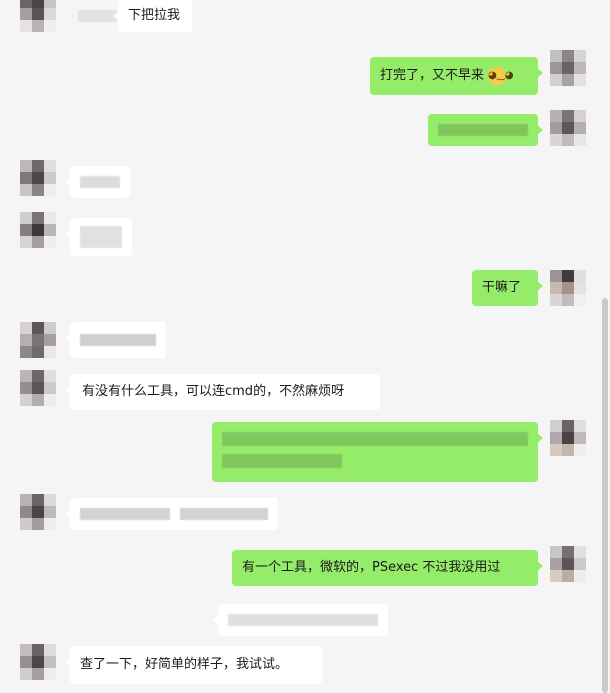 The height and width of the screenshot is (693, 610). Describe the element at coordinates (605, 495) in the screenshot. I see `scrollbar` at that location.